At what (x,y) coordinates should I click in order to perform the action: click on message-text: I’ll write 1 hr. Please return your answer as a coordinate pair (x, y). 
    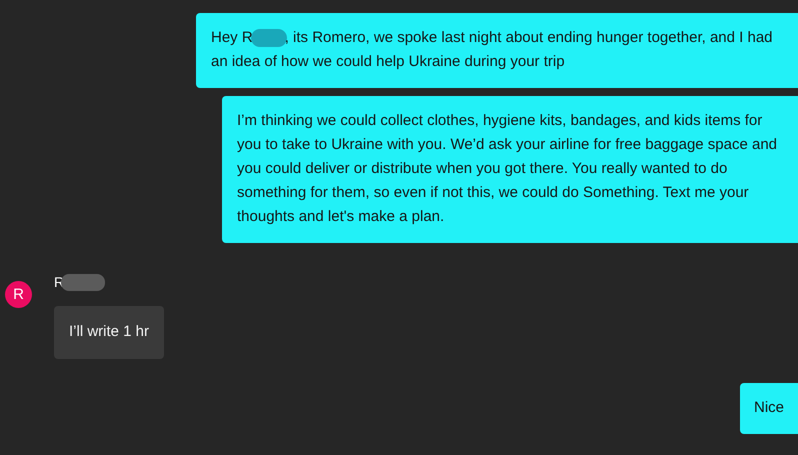
    Looking at the image, I should click on (109, 332).